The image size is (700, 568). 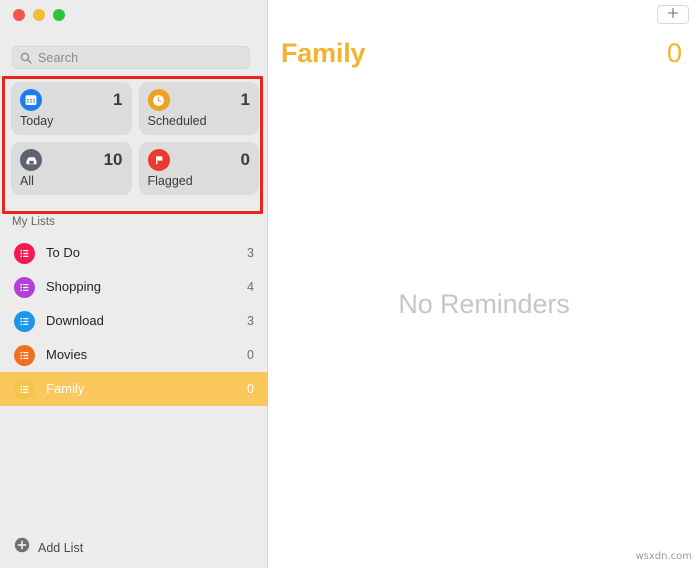 I want to click on smart-list-today: 1 Today, so click(x=71, y=108).